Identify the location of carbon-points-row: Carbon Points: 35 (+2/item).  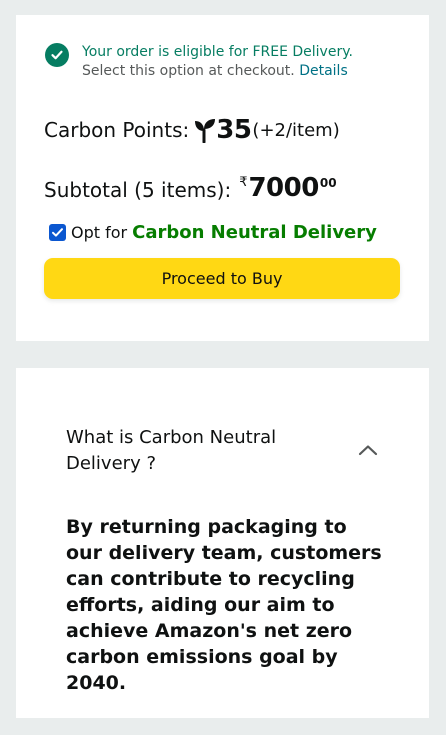
(192, 130).